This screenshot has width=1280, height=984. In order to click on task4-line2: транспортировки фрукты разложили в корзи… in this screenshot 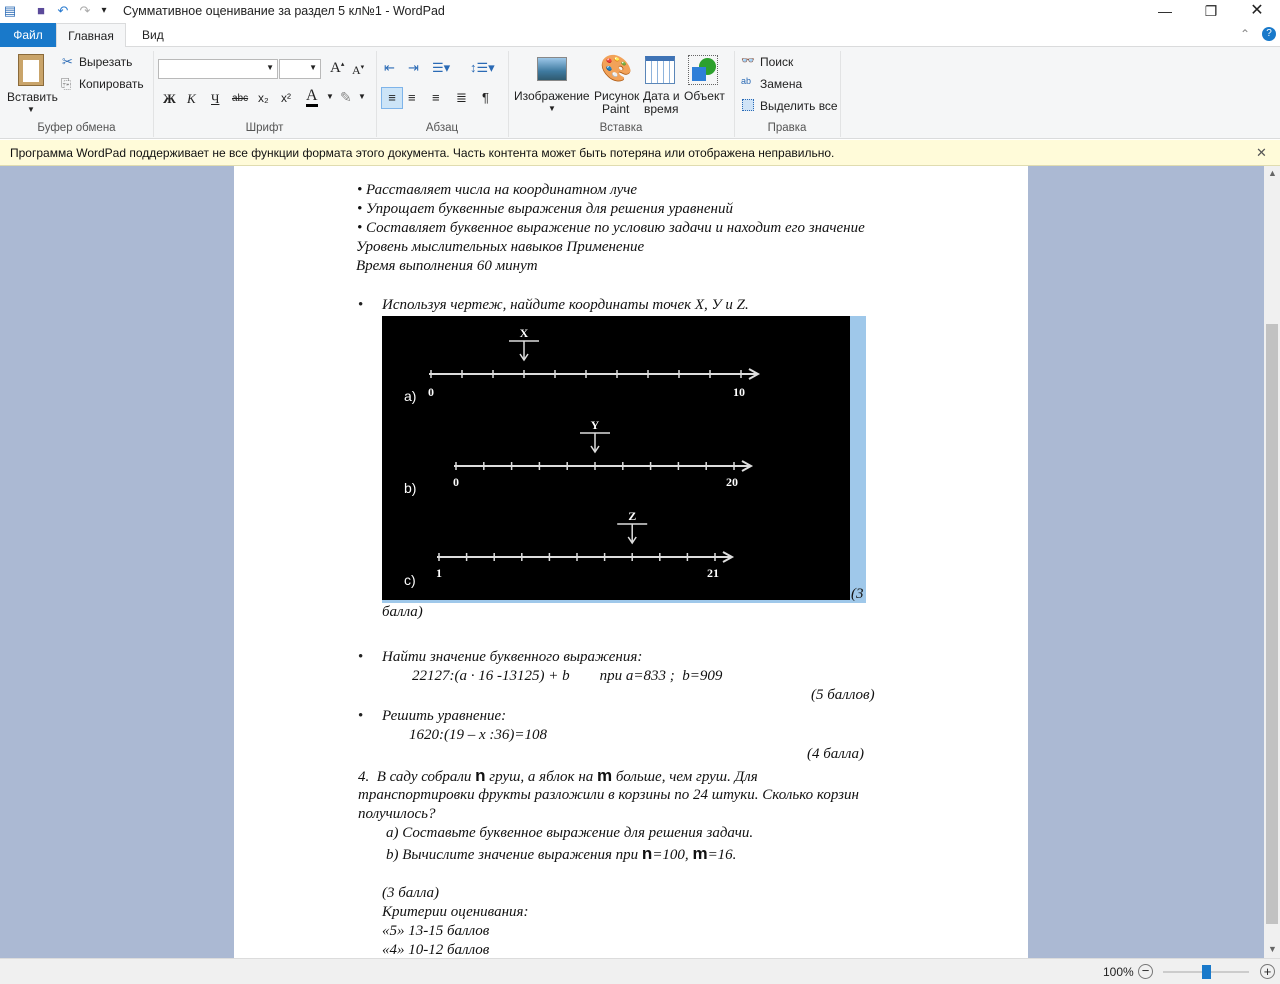, I will do `click(608, 795)`.